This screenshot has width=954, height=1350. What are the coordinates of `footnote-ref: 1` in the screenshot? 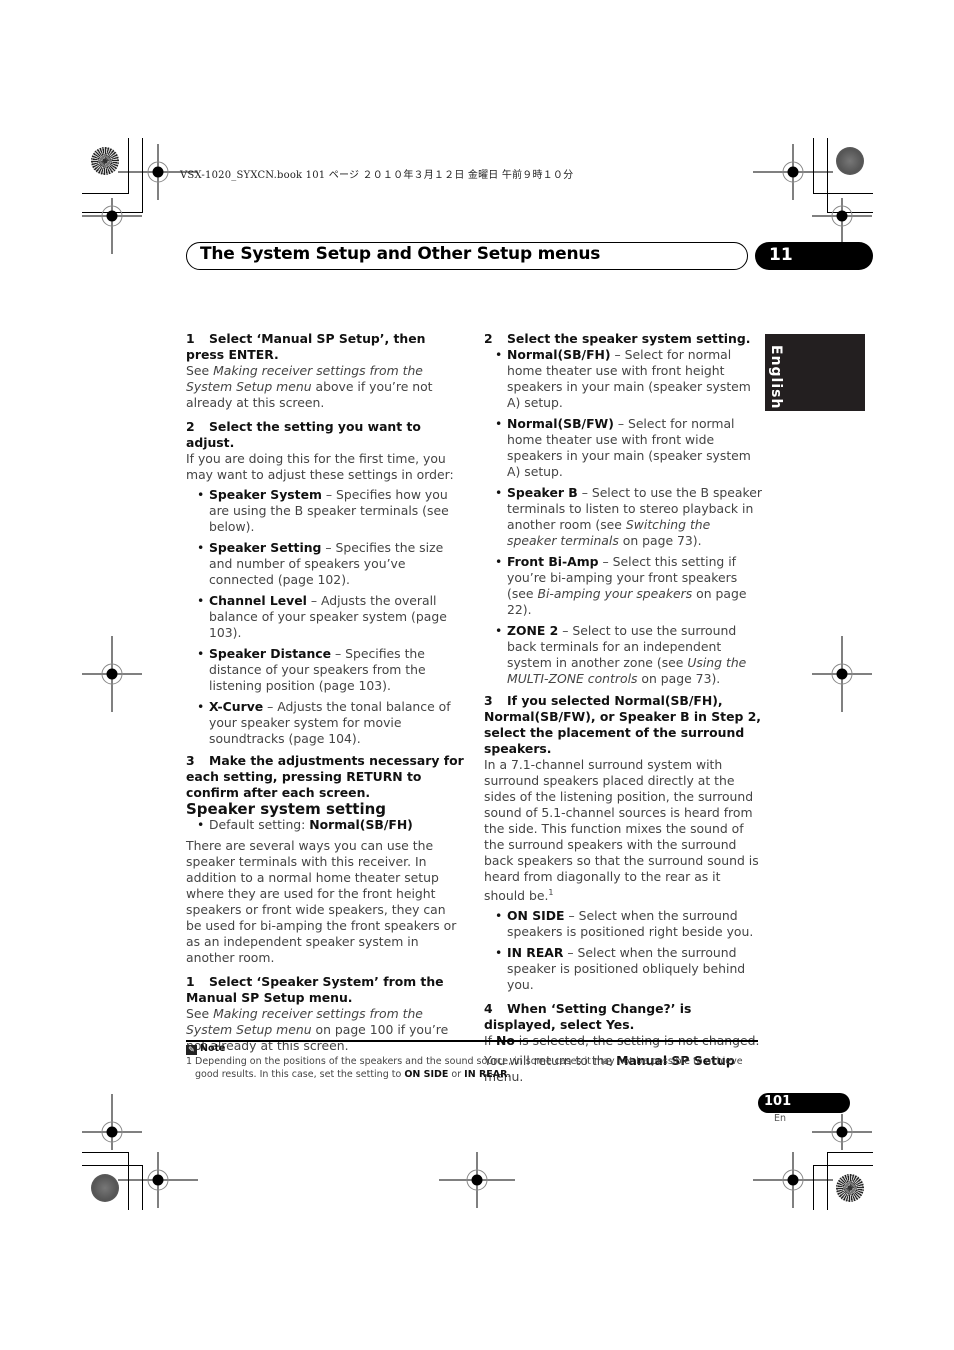 It's located at (551, 892).